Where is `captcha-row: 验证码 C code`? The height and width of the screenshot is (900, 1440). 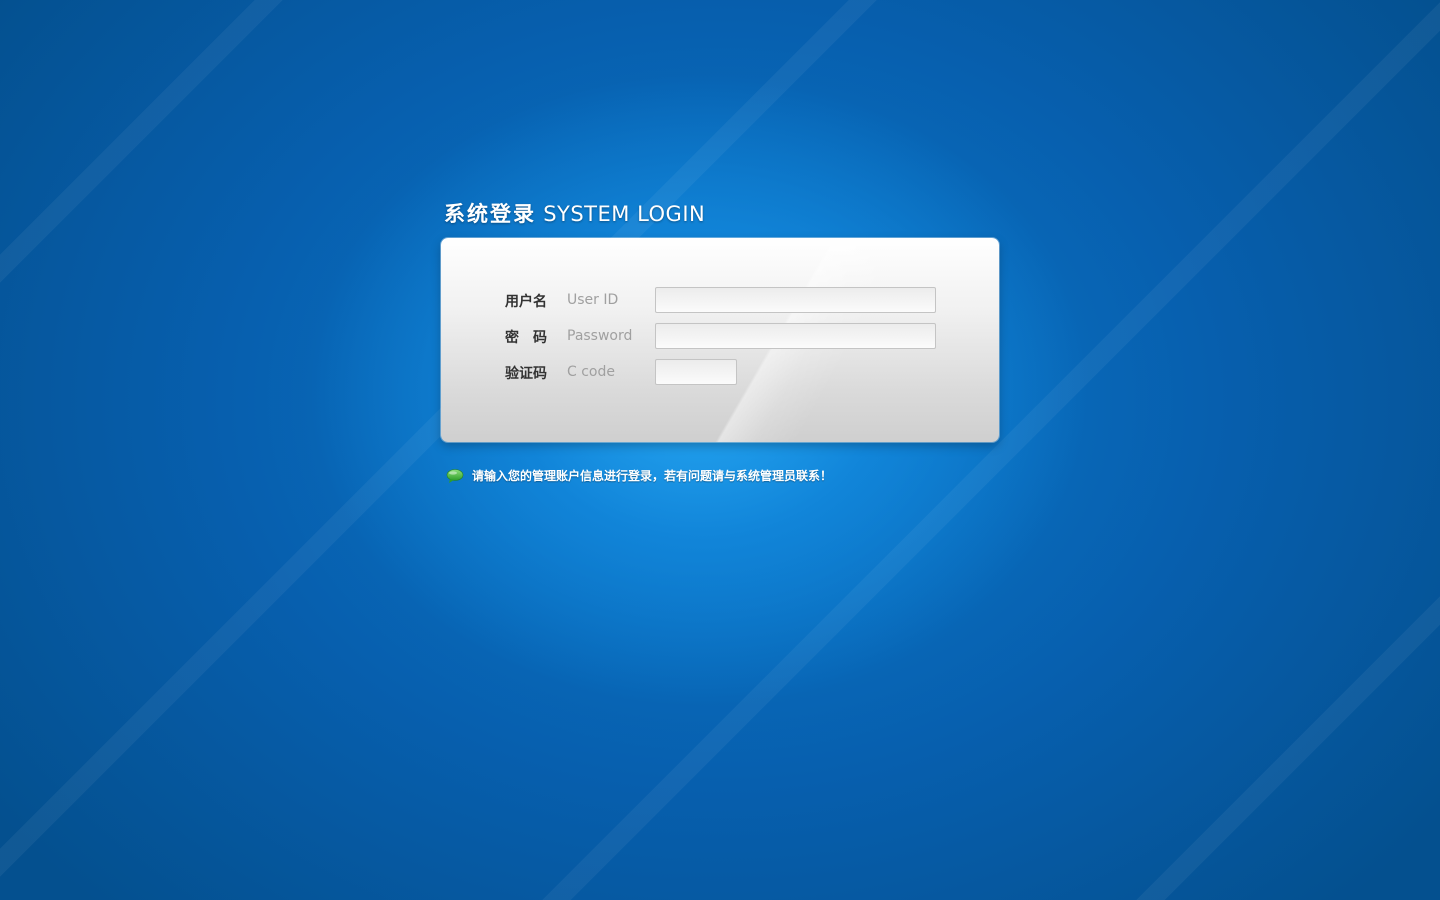
captcha-row: 验证码 C code is located at coordinates (720, 372).